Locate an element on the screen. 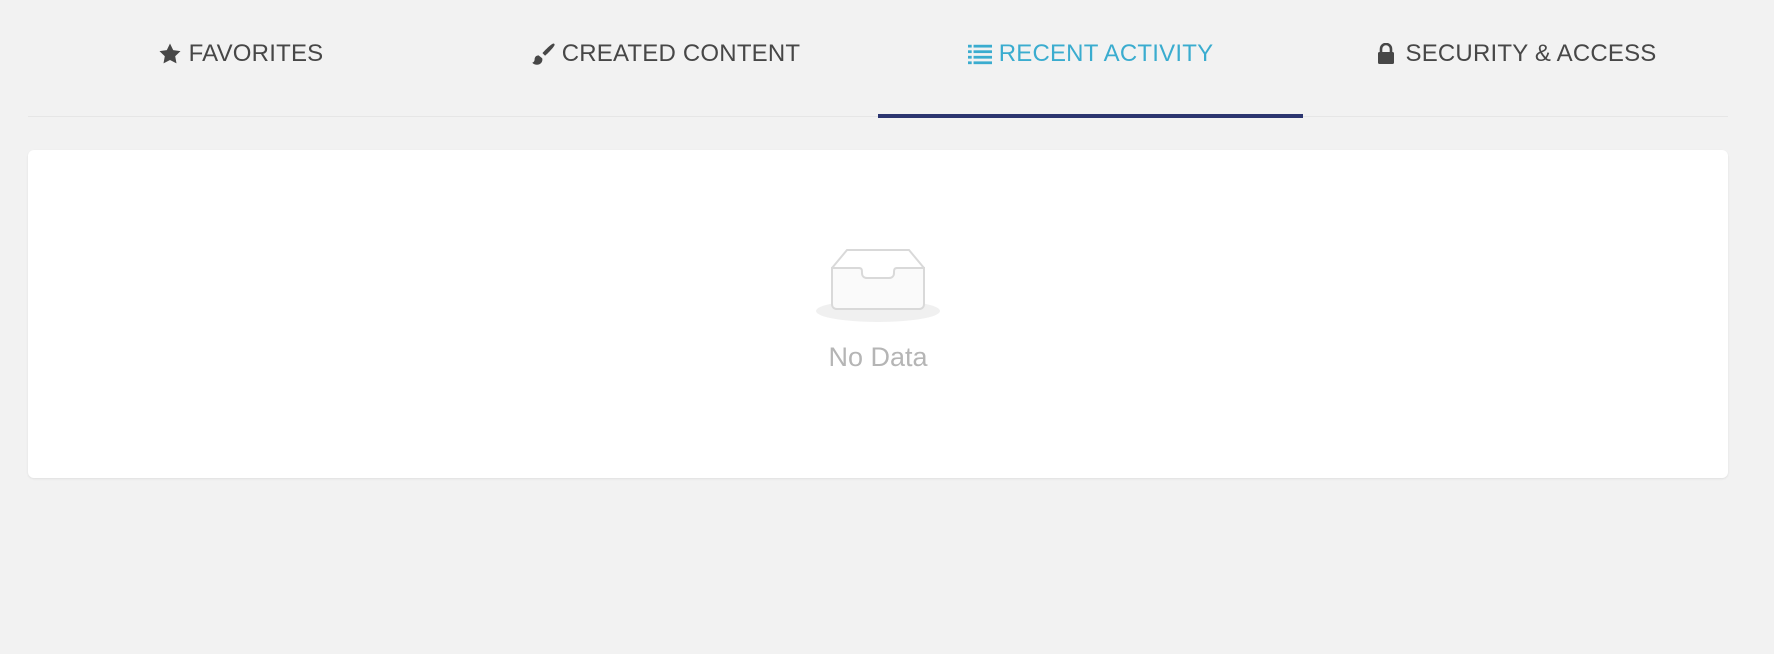 This screenshot has height=654, width=1774. tab-created-content: CREATED CONTENT is located at coordinates (665, 58).